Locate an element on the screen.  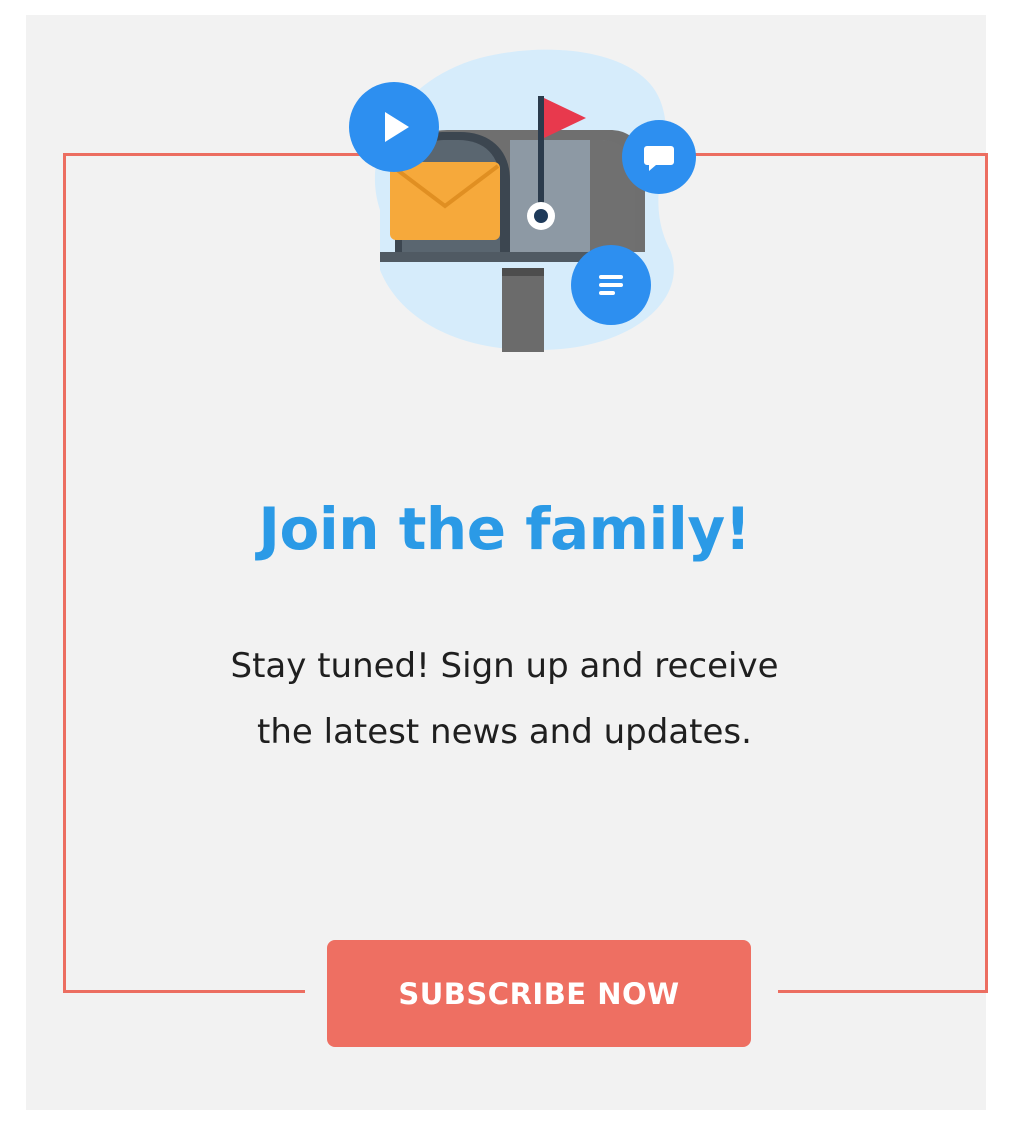
frame-left is located at coordinates (64, 573).